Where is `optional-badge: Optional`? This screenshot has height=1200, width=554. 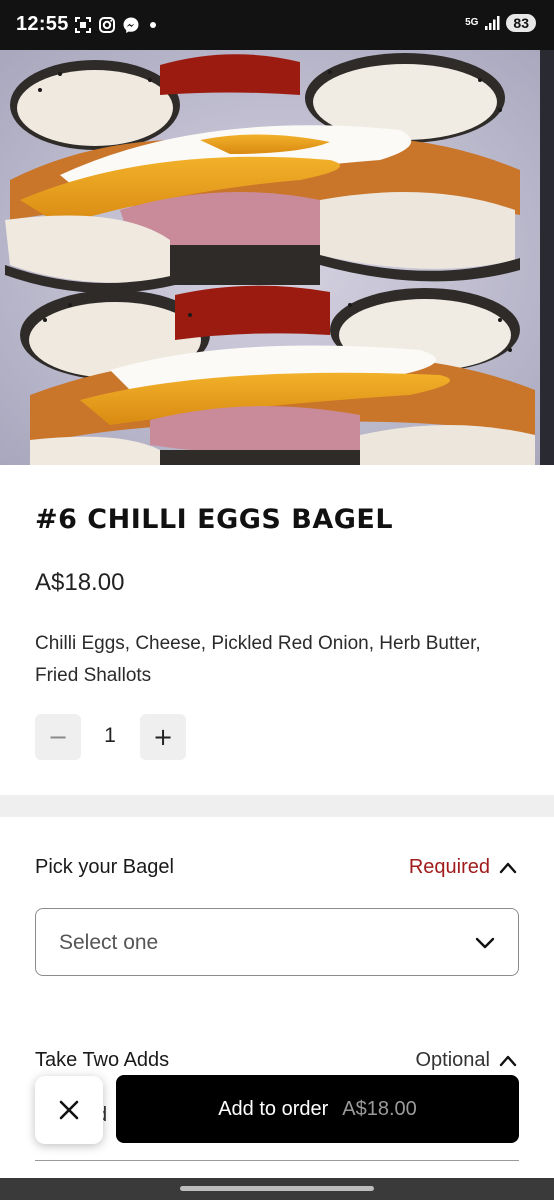
optional-badge: Optional is located at coordinates (453, 1060).